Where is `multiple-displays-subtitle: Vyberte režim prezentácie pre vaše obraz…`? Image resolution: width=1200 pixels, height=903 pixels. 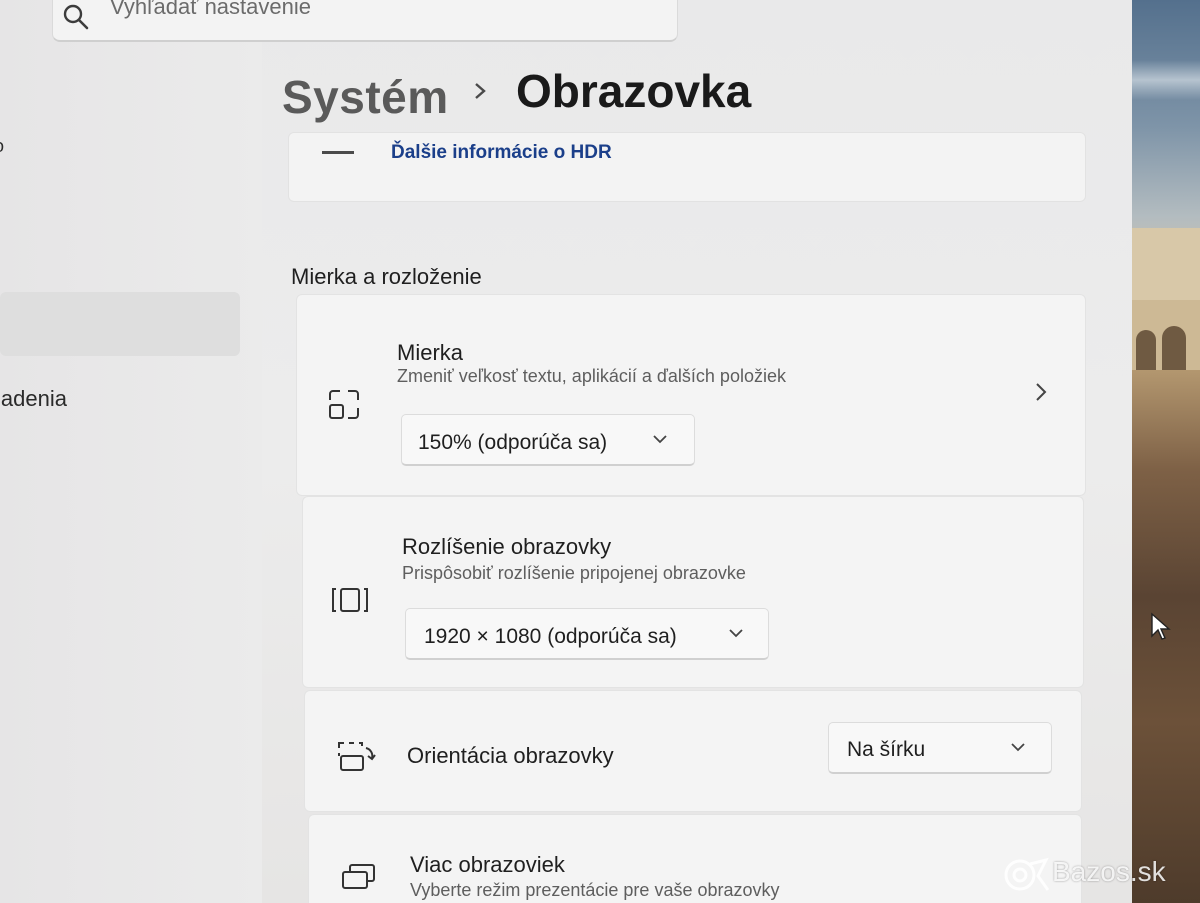
multiple-displays-subtitle: Vyberte režim prezentácie pre vaše obraz… is located at coordinates (595, 890).